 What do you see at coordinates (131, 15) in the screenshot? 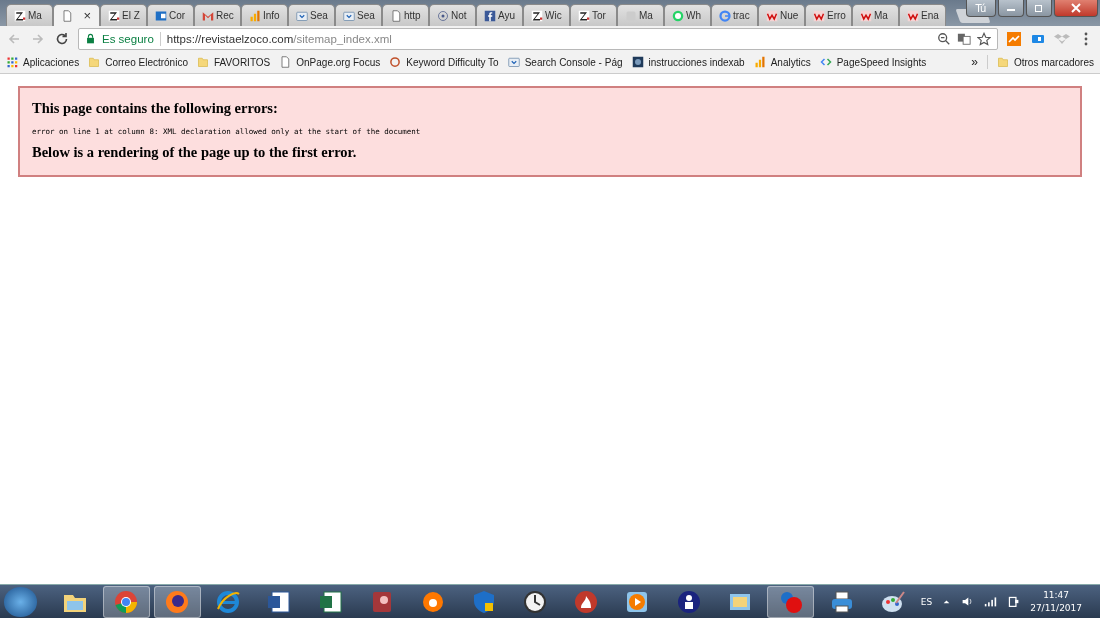
I see `tab-title: El Z` at bounding box center [131, 15].